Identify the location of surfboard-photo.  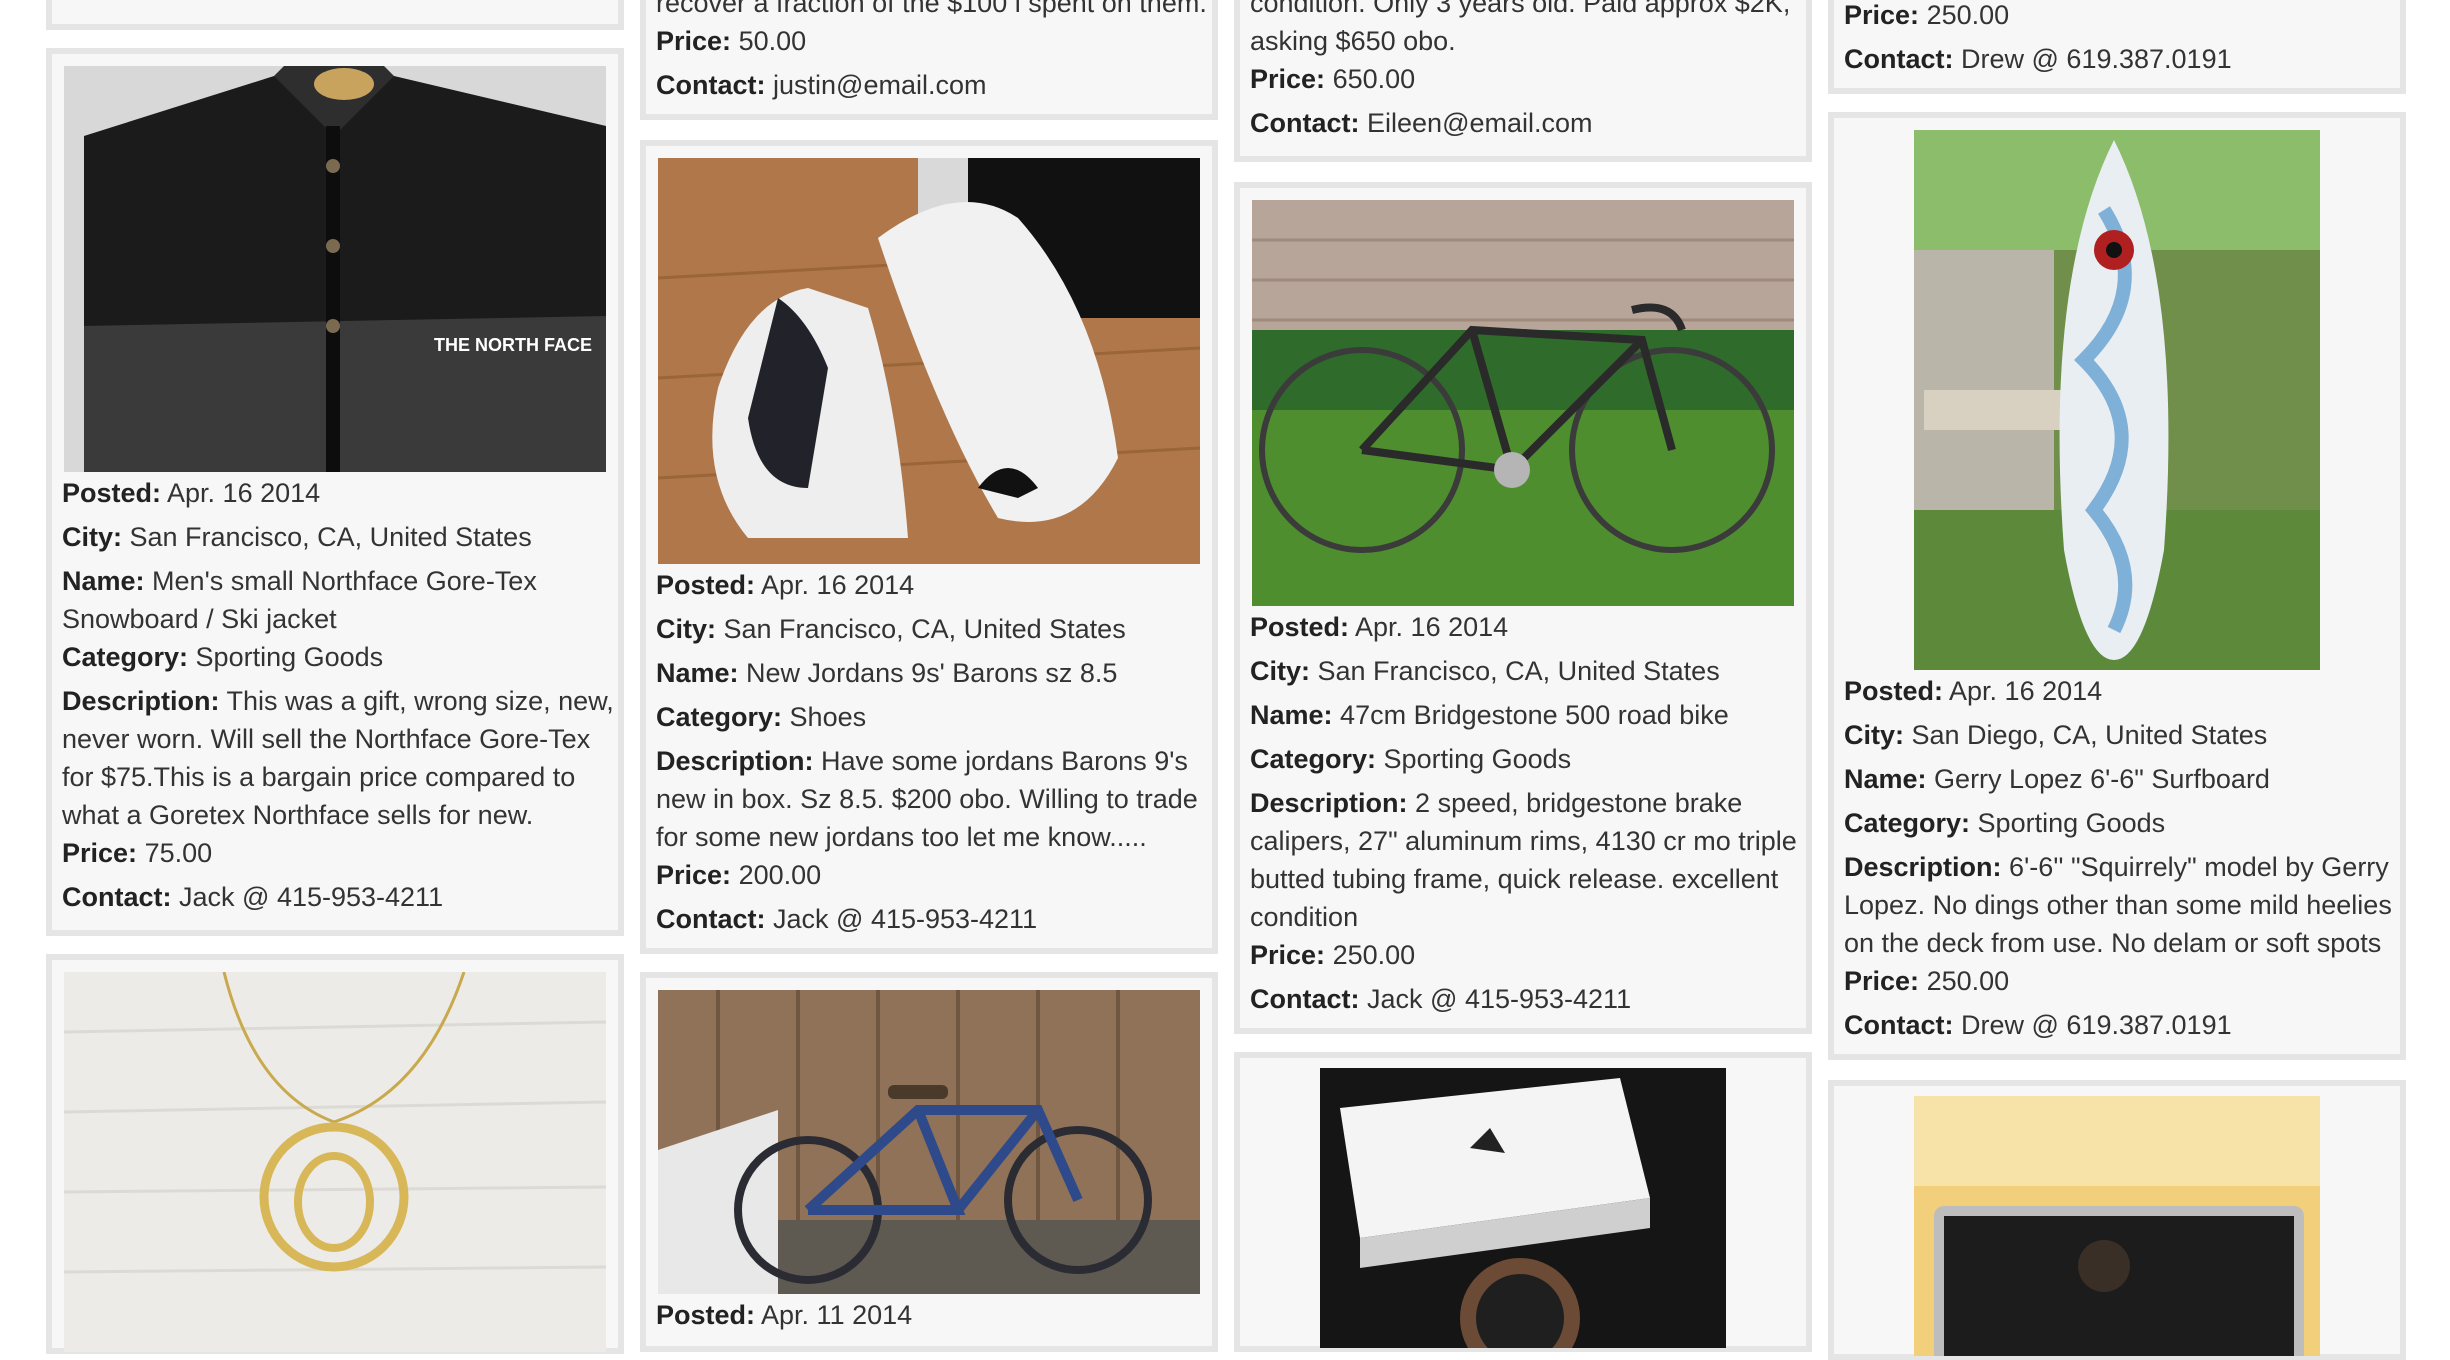
(2117, 400).